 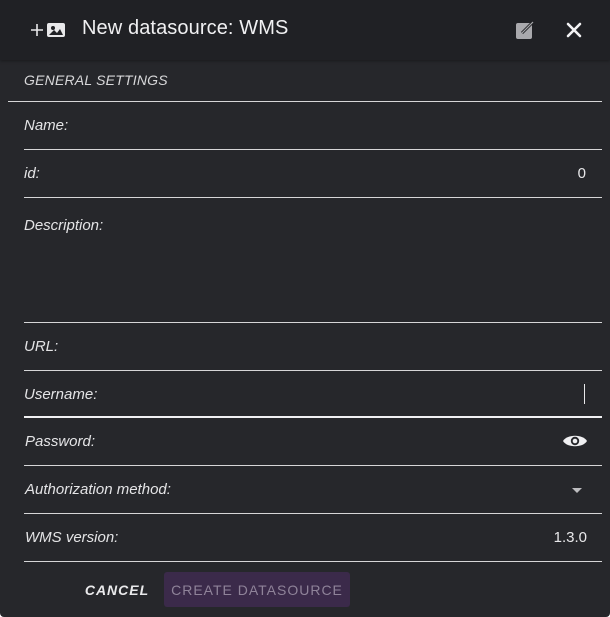 What do you see at coordinates (56, 30) in the screenshot?
I see `image-icon` at bounding box center [56, 30].